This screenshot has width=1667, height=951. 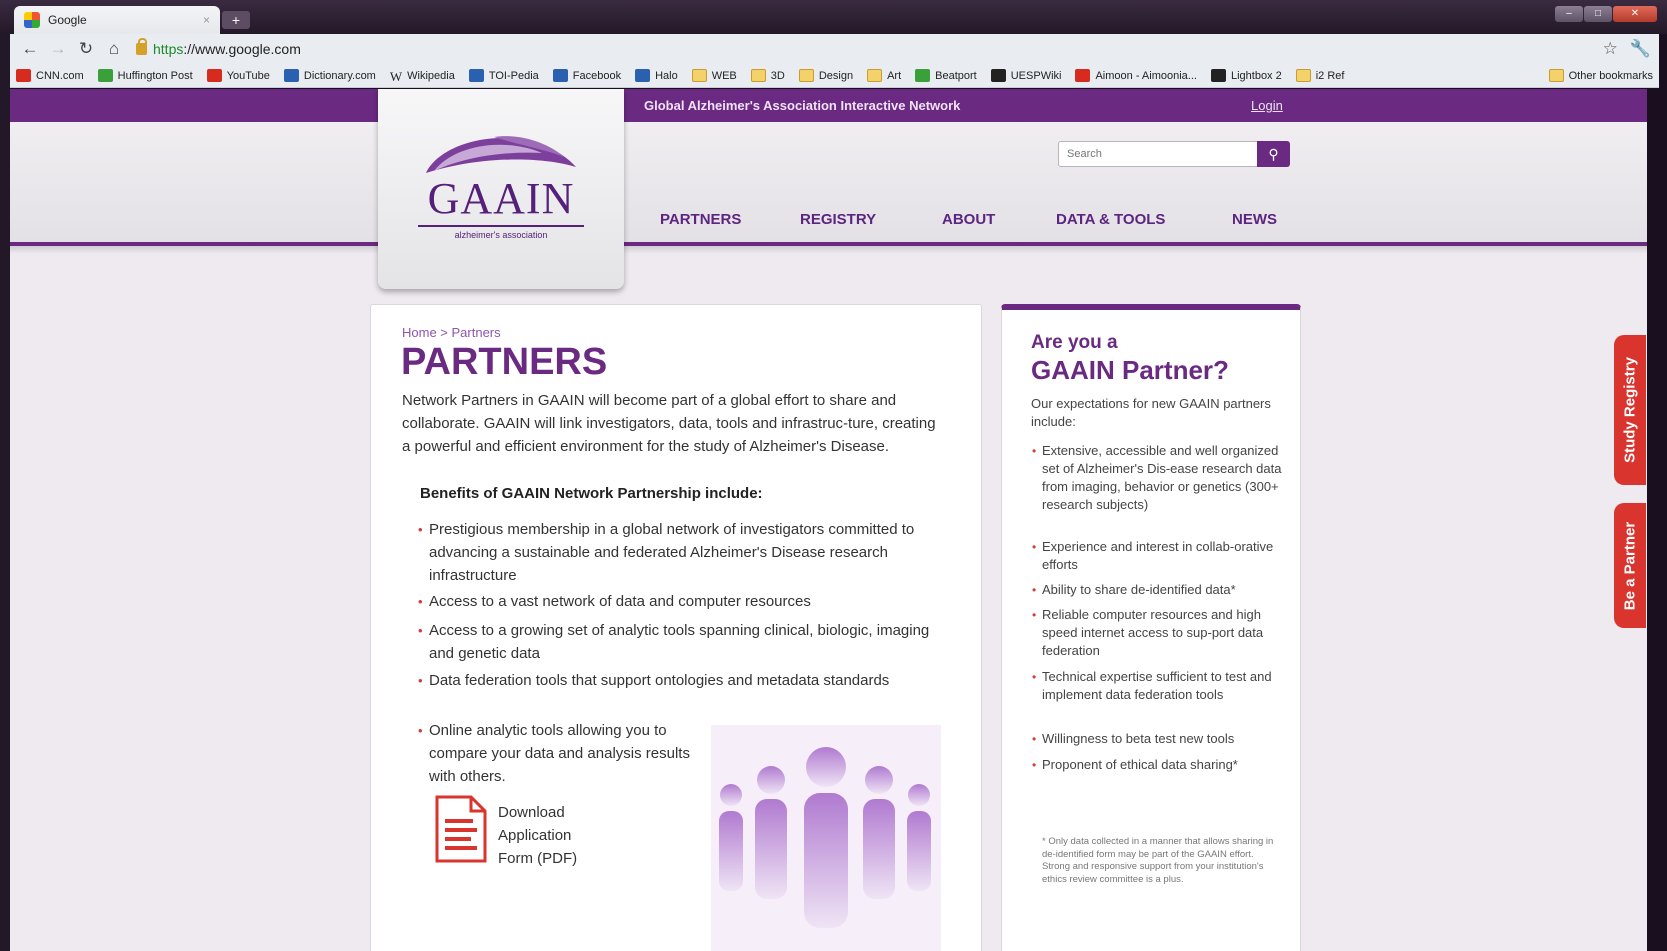 I want to click on site-logo: GAAIN alzheimer's association, so click(x=501, y=189).